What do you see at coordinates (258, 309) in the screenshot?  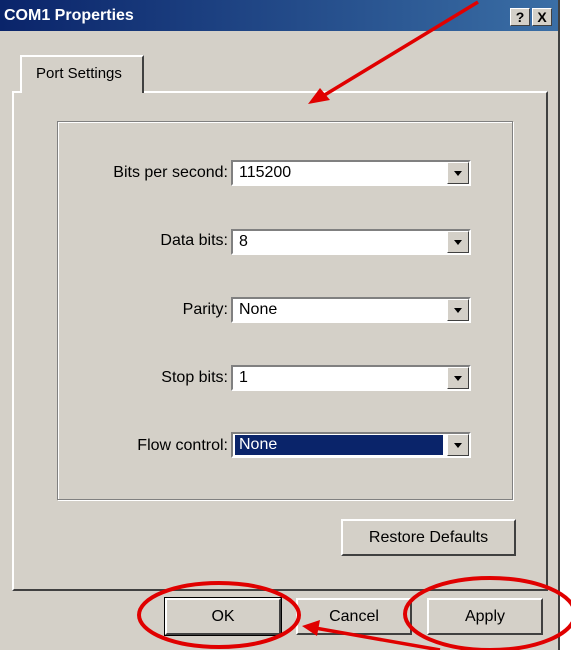 I see `parity-value: None` at bounding box center [258, 309].